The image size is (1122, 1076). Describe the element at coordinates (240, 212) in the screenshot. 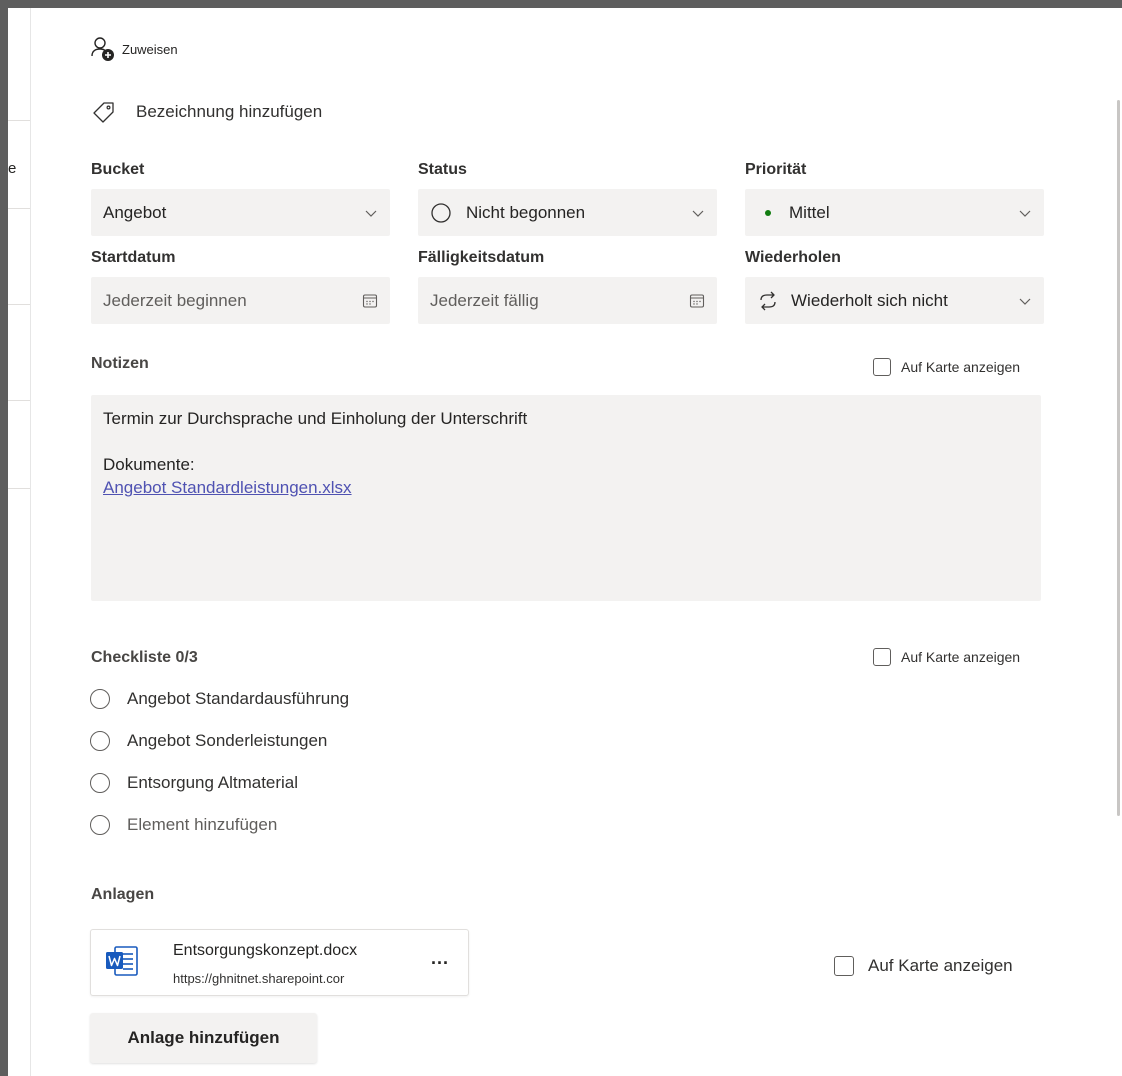

I see `bucket-select: Angebot` at that location.